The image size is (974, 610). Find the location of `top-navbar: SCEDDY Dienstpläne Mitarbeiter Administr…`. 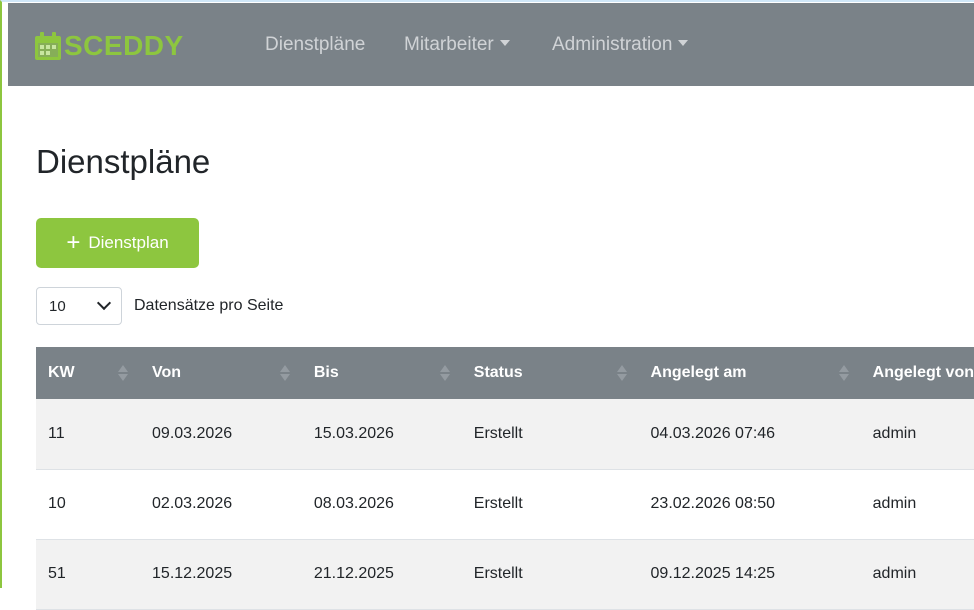

top-navbar: SCEDDY Dienstpläne Mitarbeiter Administr… is located at coordinates (491, 44).